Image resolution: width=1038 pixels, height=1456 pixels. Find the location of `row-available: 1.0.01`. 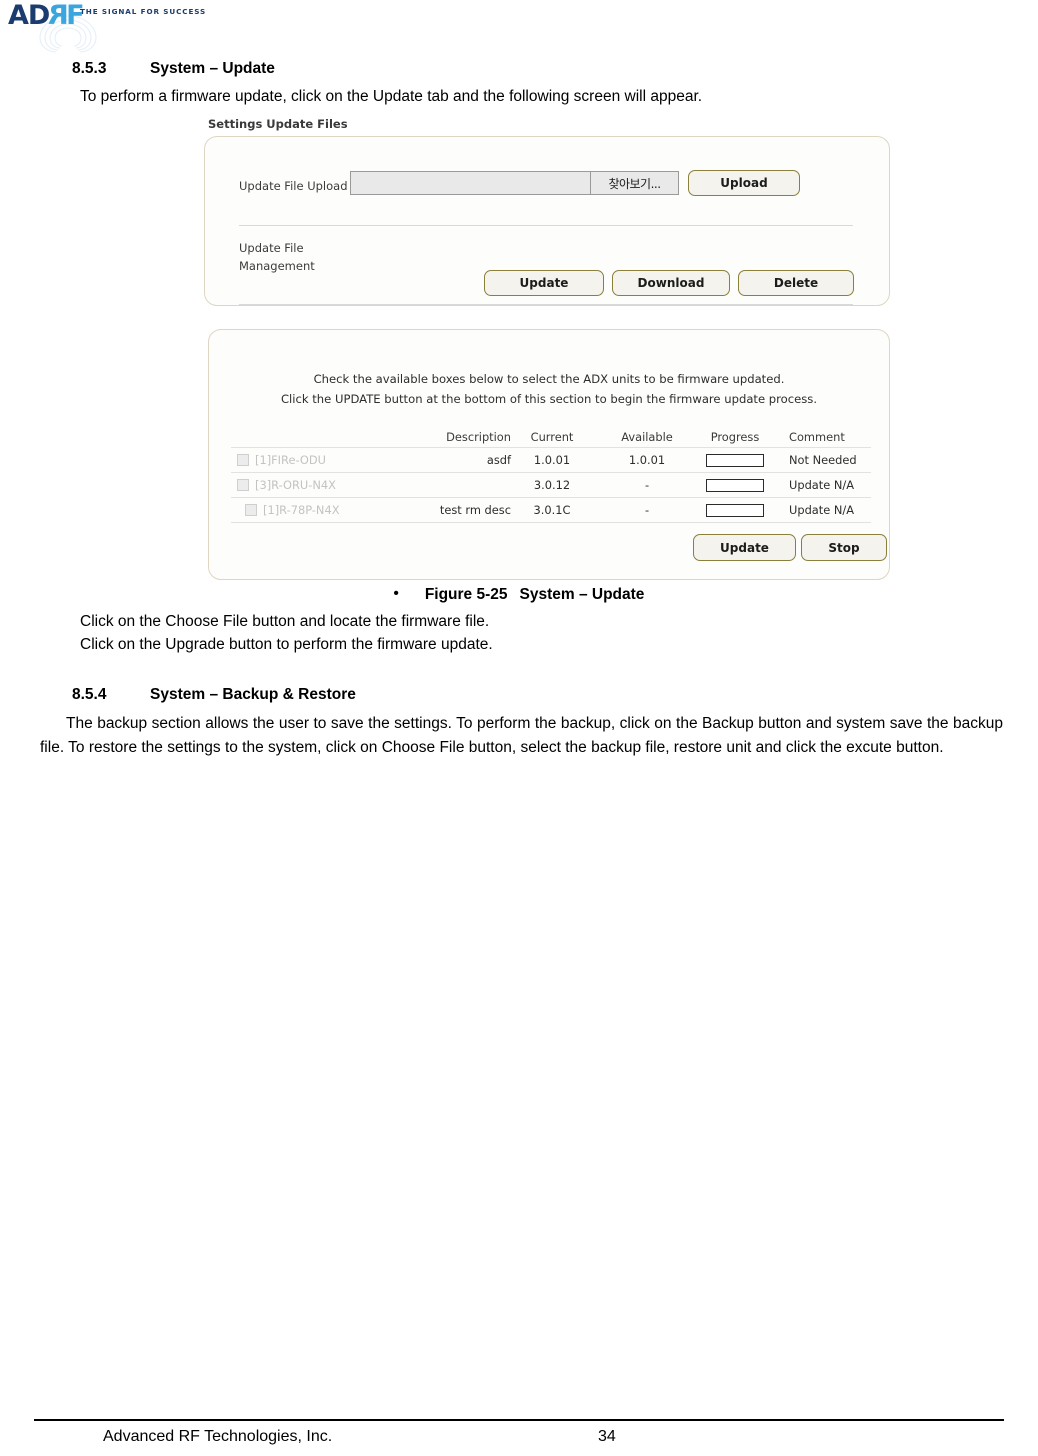

row-available: 1.0.01 is located at coordinates (647, 460).